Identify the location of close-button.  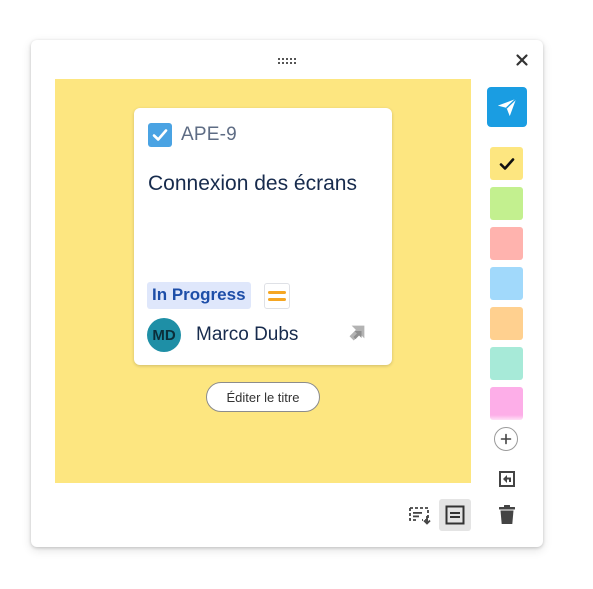
(522, 60).